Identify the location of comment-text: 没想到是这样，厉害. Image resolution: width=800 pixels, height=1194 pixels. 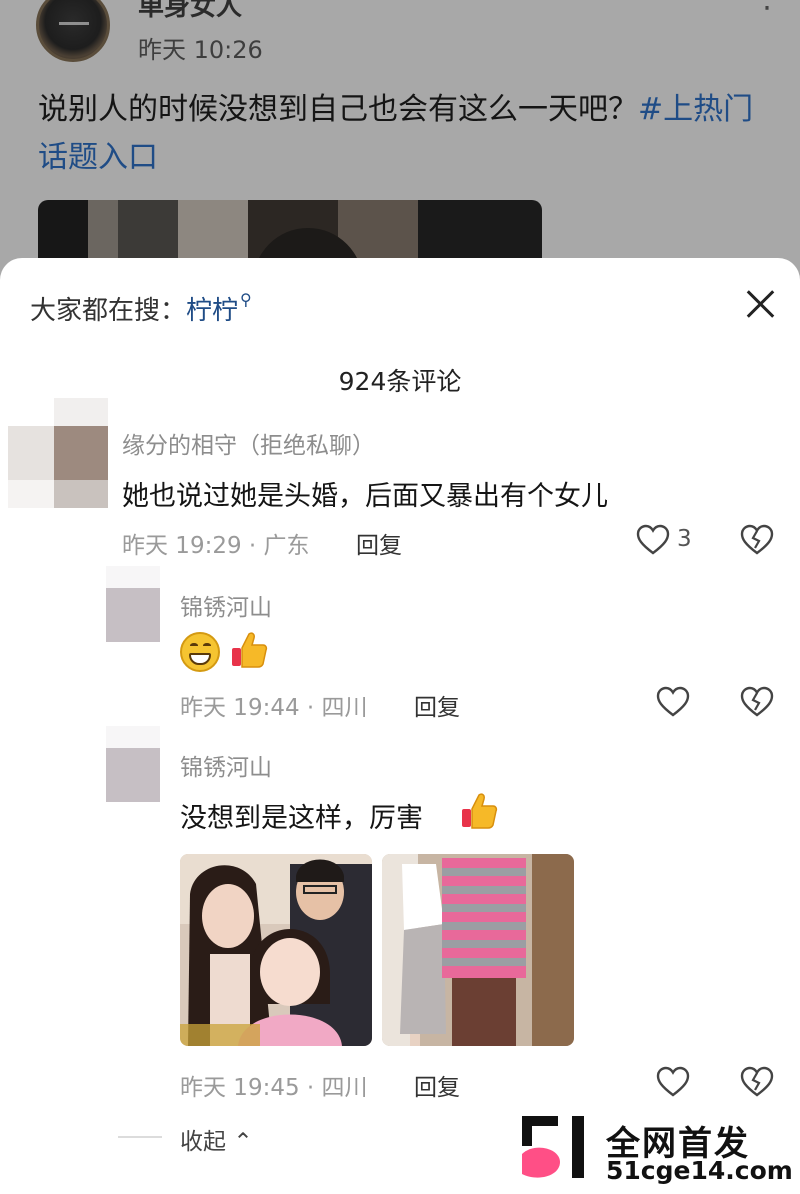
(301, 815).